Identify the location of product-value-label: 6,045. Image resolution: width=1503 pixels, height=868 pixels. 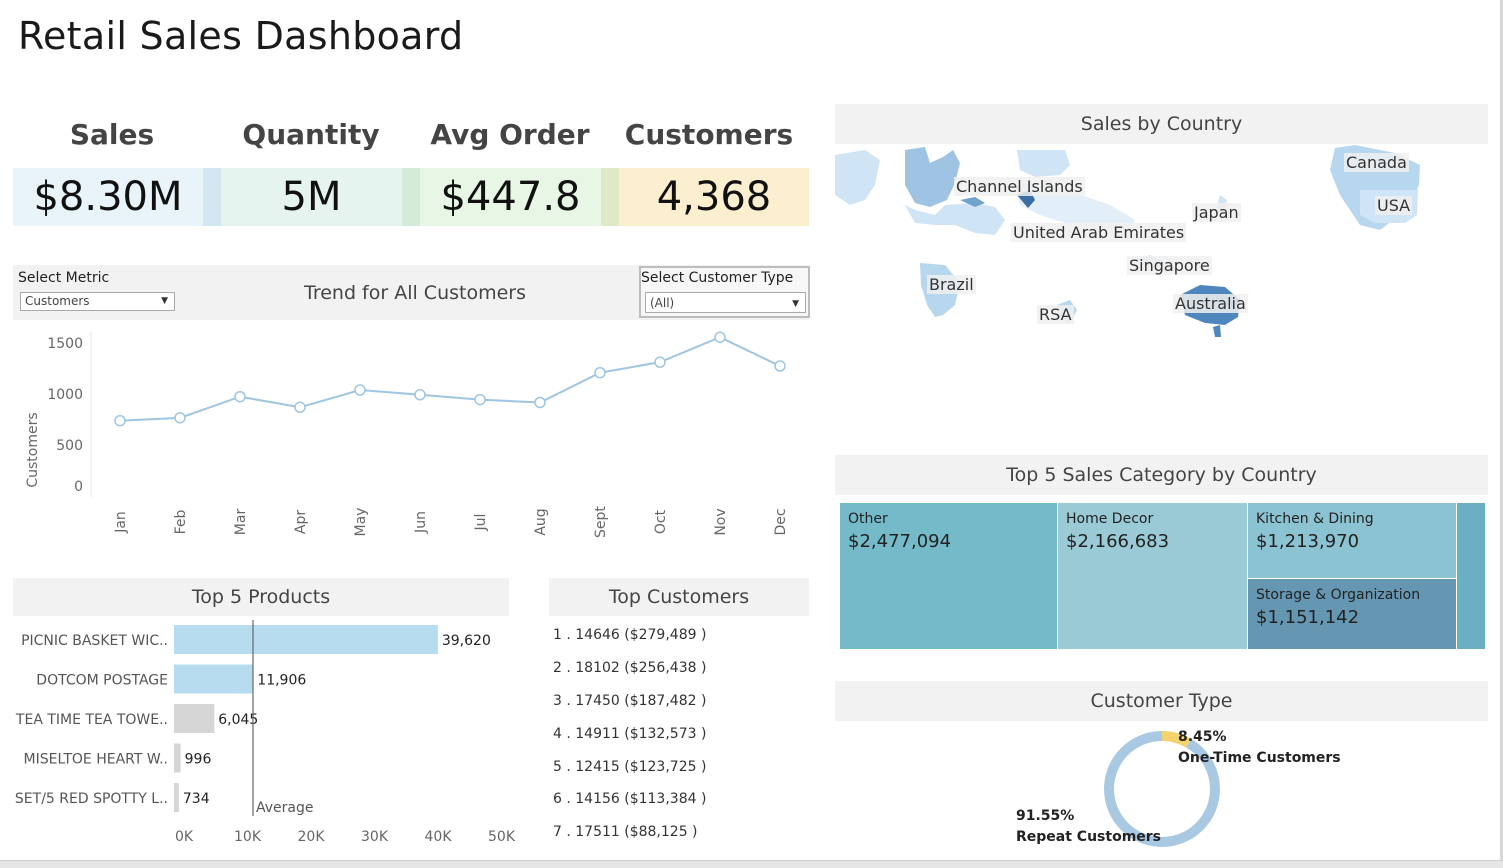
(238, 720).